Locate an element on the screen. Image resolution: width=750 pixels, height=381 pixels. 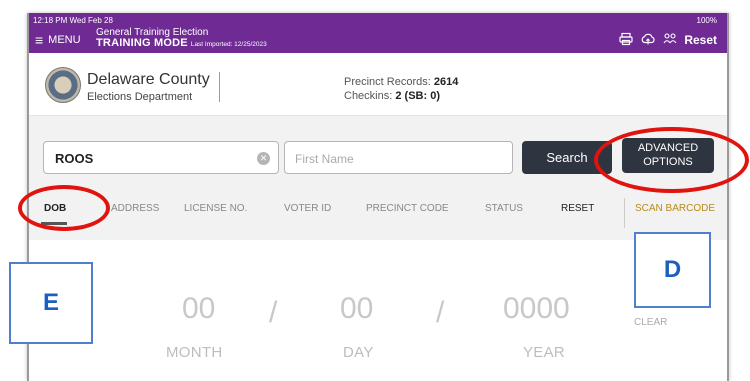
last-name-input: ROOS ✕ is located at coordinates (161, 157).